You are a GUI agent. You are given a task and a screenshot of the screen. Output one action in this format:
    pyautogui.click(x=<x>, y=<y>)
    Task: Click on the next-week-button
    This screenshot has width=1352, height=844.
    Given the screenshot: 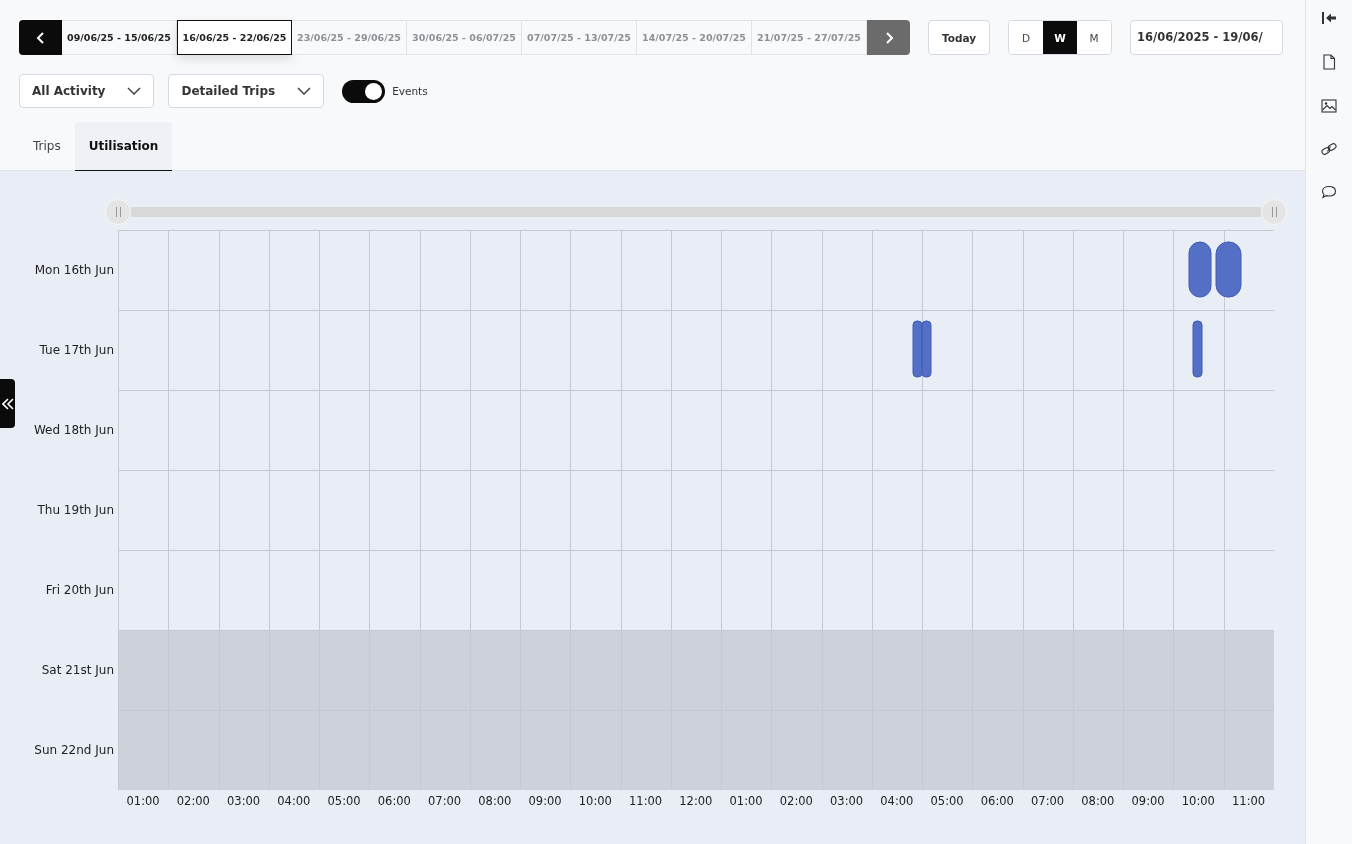 What is the action you would take?
    pyautogui.click(x=888, y=37)
    